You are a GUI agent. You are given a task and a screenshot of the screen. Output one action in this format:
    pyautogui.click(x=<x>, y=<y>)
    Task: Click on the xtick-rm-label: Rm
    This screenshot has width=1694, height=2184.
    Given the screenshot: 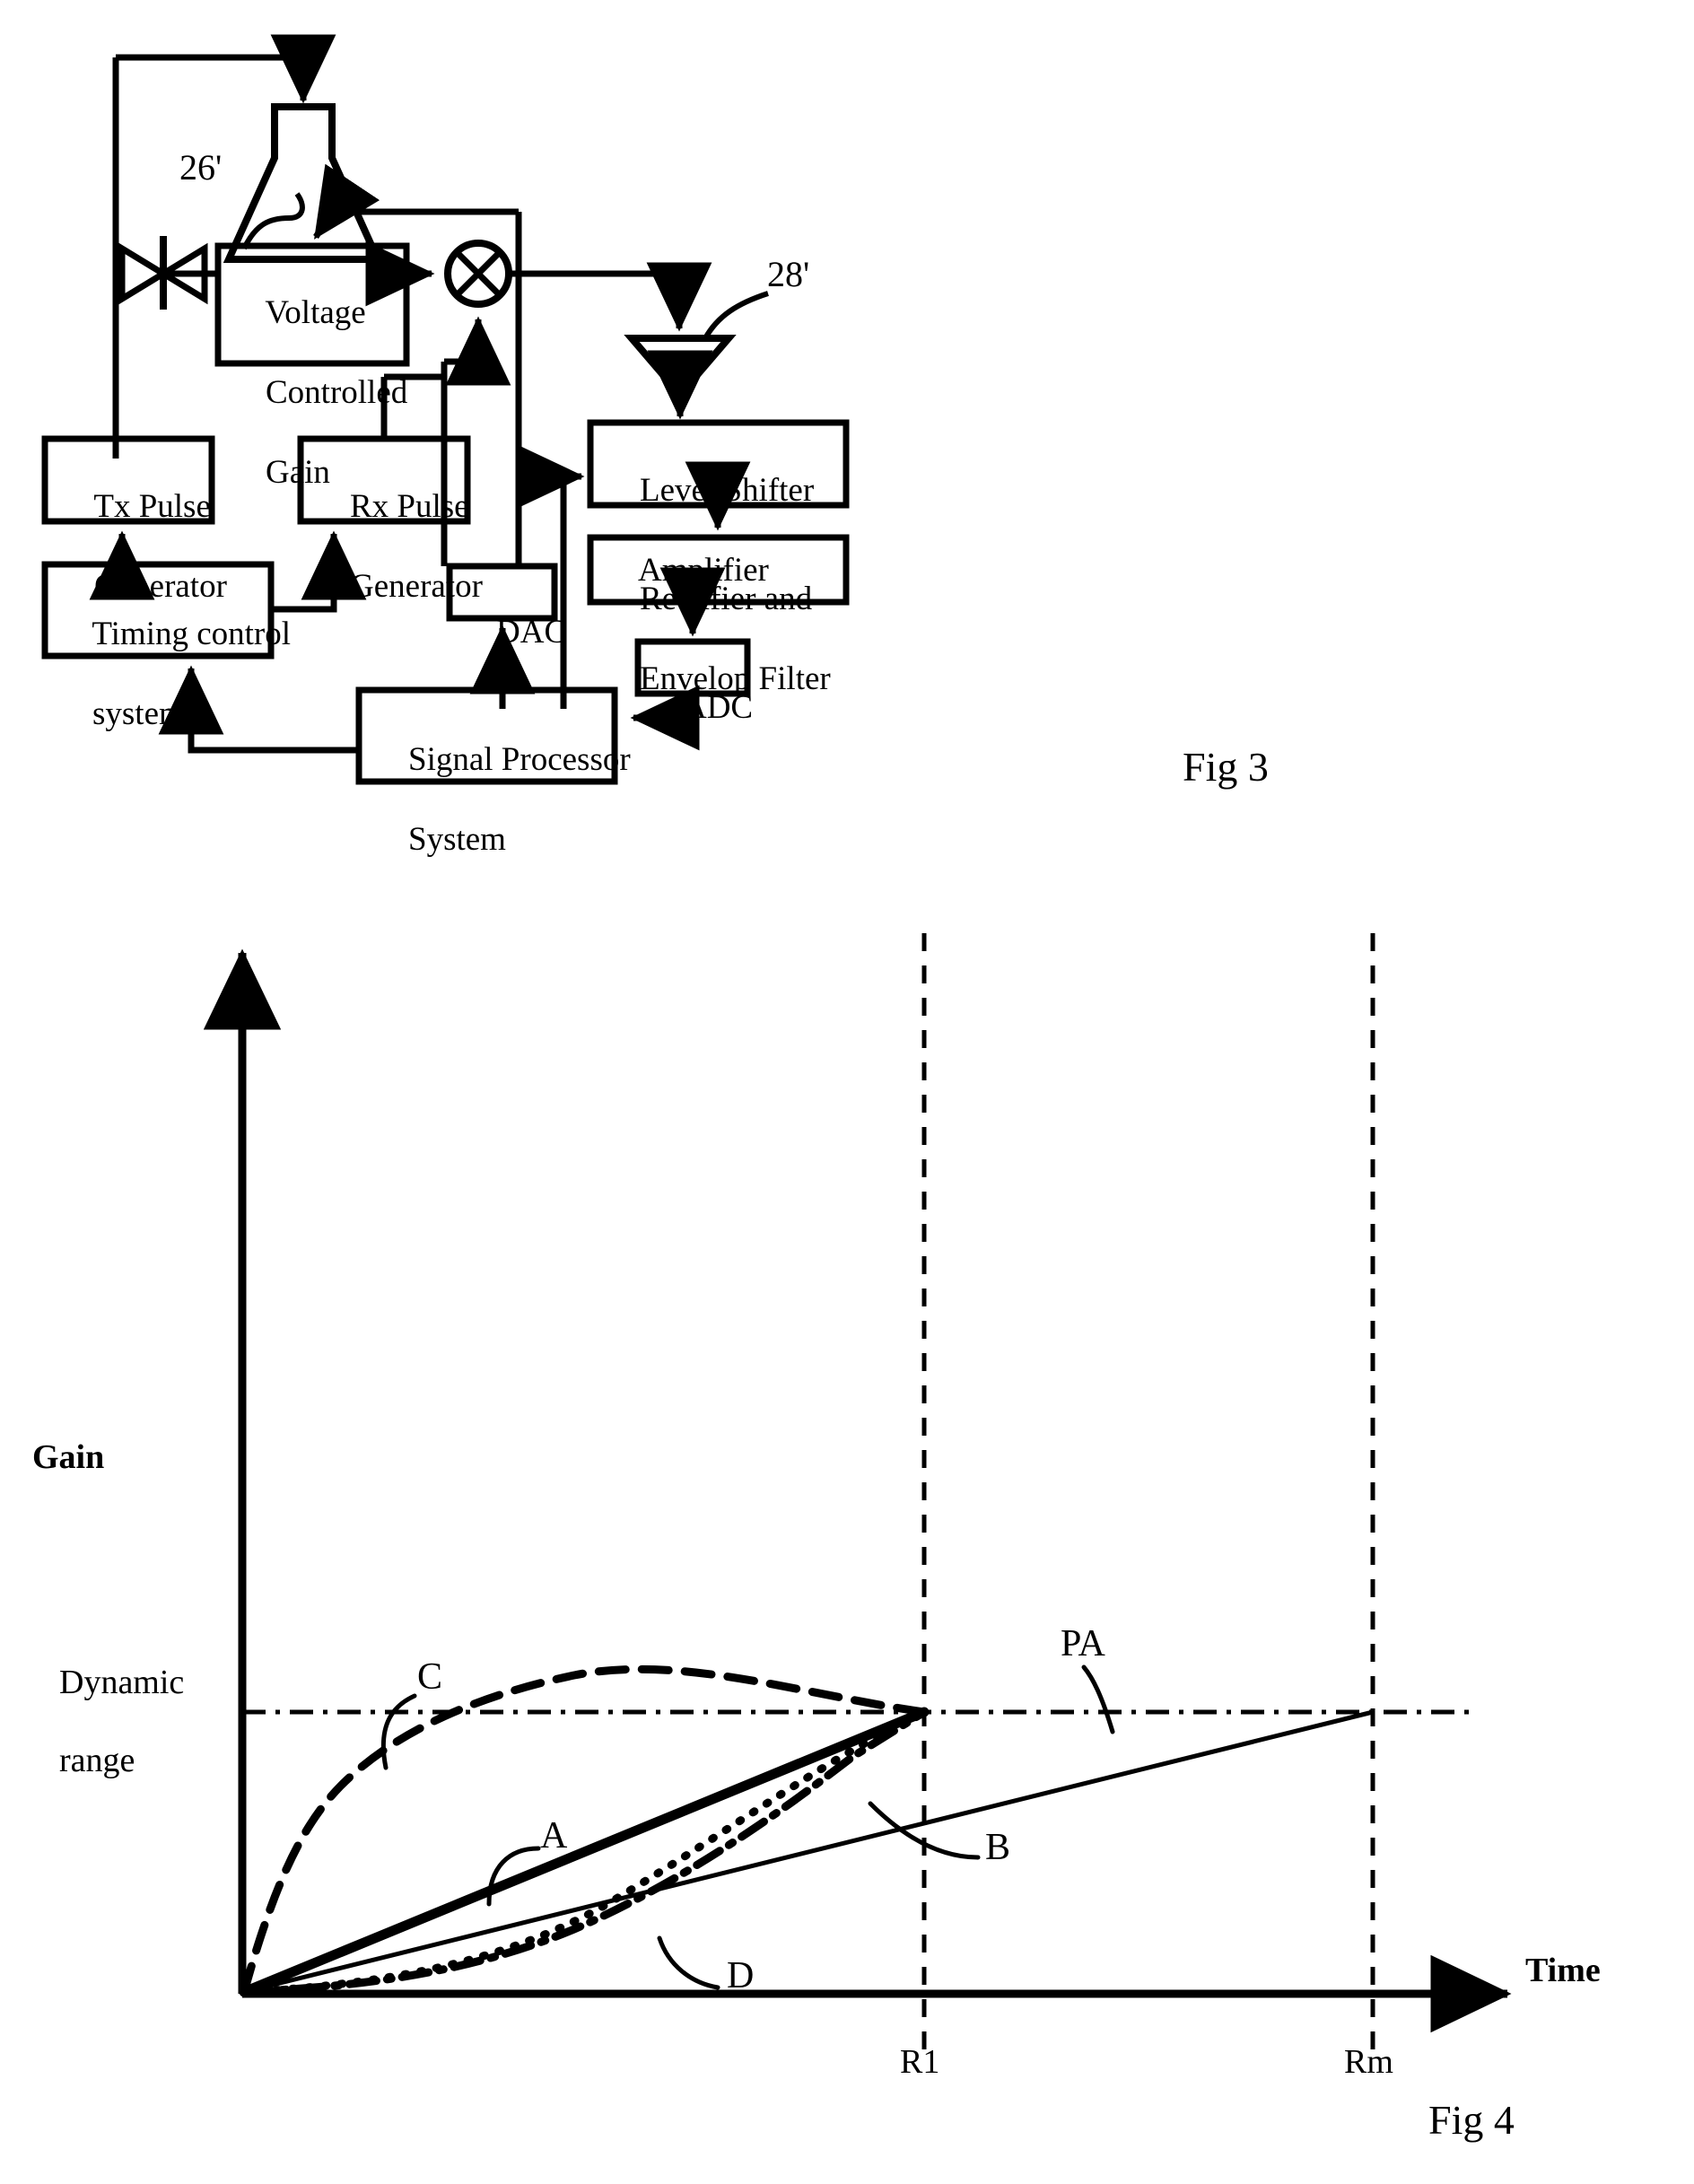 What is the action you would take?
    pyautogui.click(x=1368, y=2062)
    